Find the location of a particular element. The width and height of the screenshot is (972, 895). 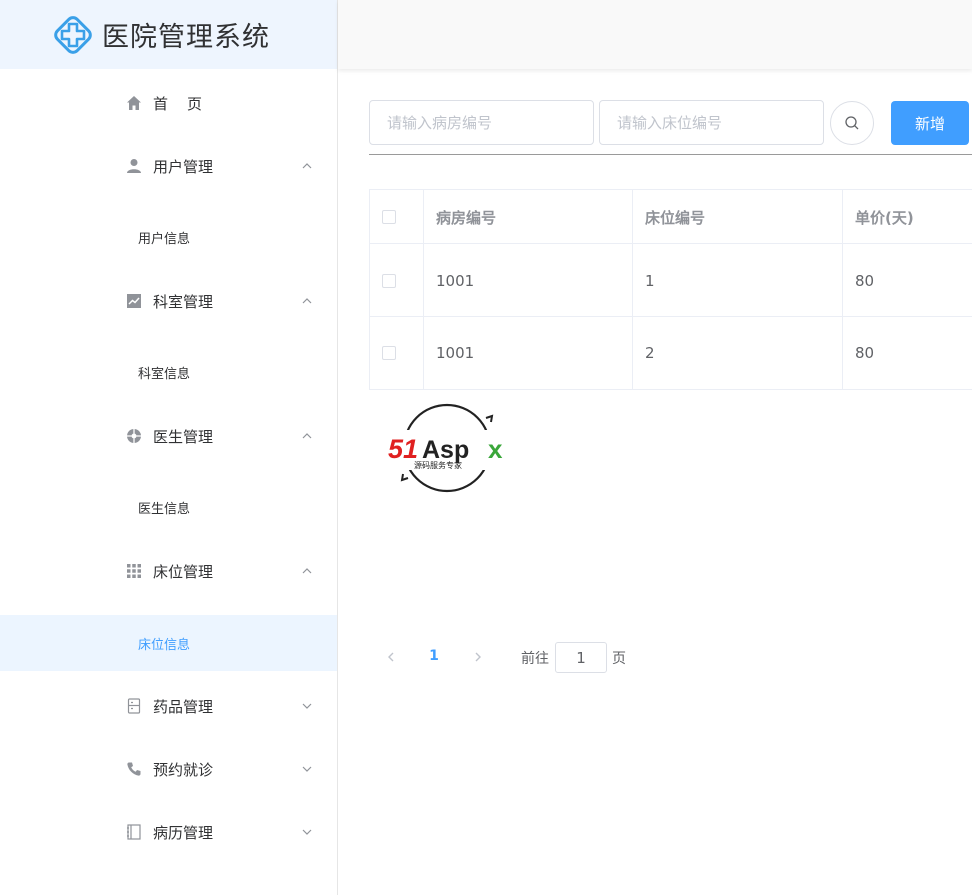

bed-number-input is located at coordinates (711, 122).